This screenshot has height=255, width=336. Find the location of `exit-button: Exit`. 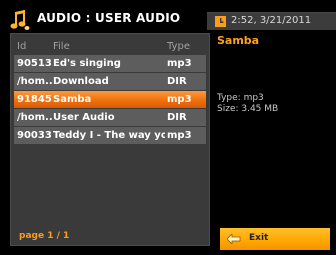

exit-button: Exit is located at coordinates (275, 239).